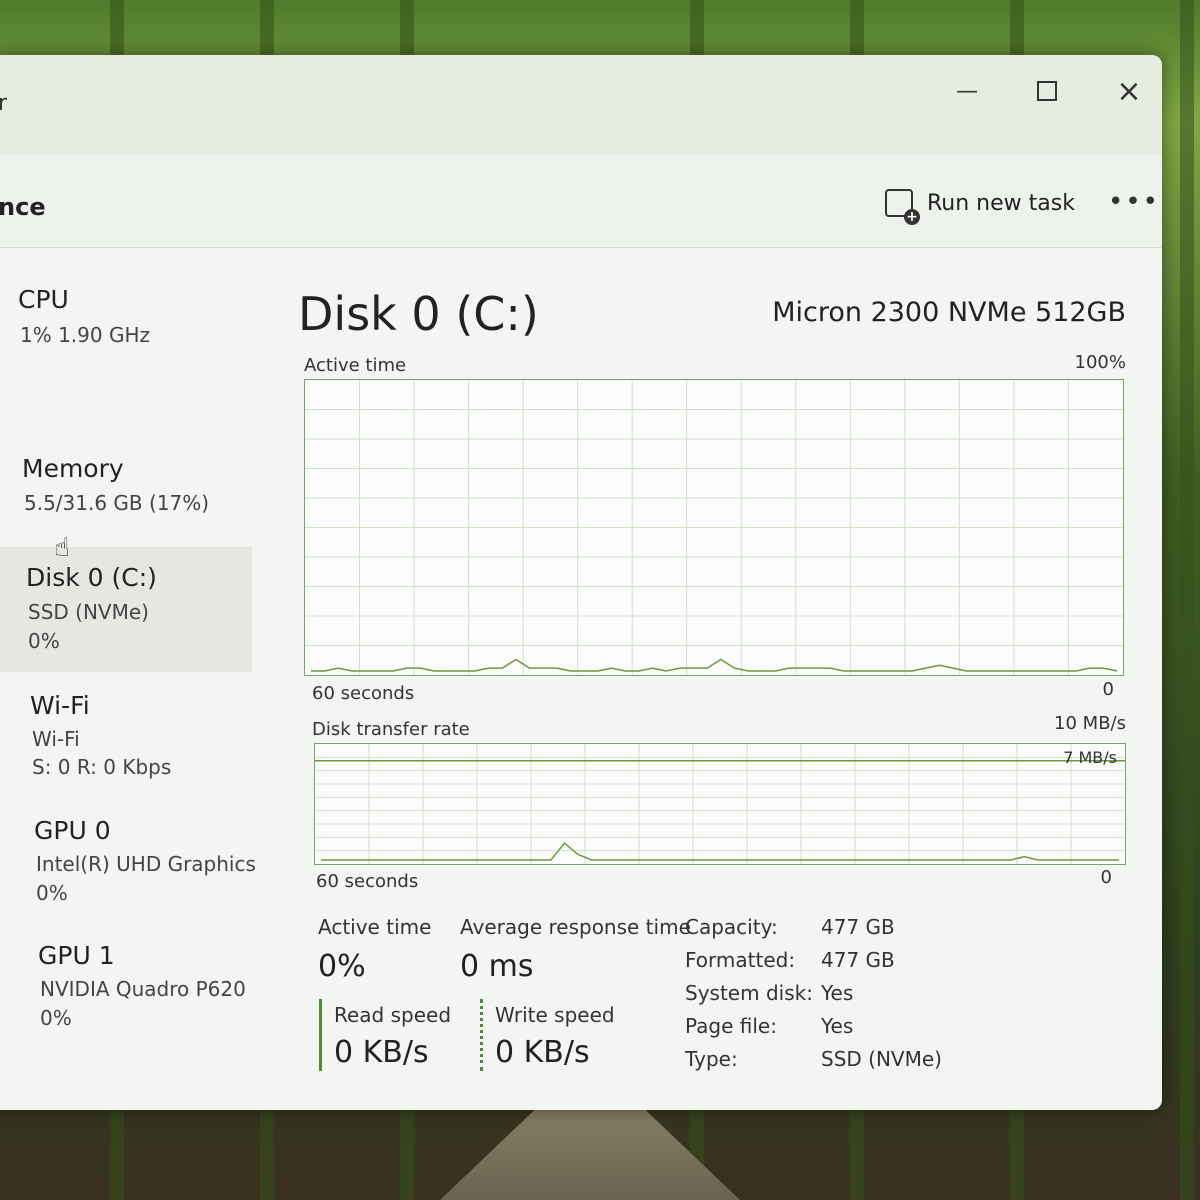 This screenshot has height=1200, width=1200. What do you see at coordinates (581, 105) in the screenshot?
I see `title-bar: r — ×` at bounding box center [581, 105].